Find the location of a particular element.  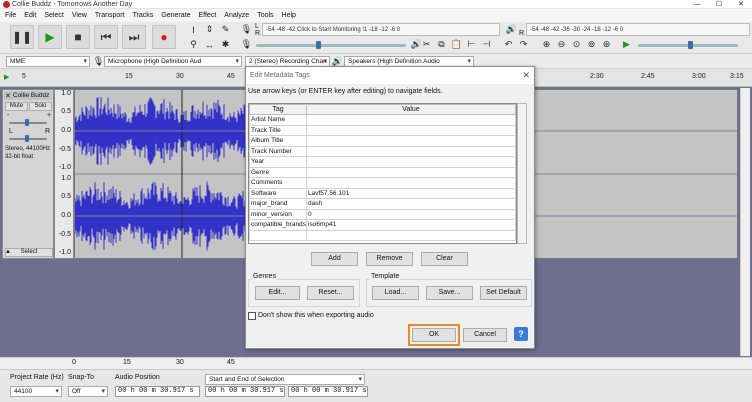

snap-to-select: Off is located at coordinates (88, 391).